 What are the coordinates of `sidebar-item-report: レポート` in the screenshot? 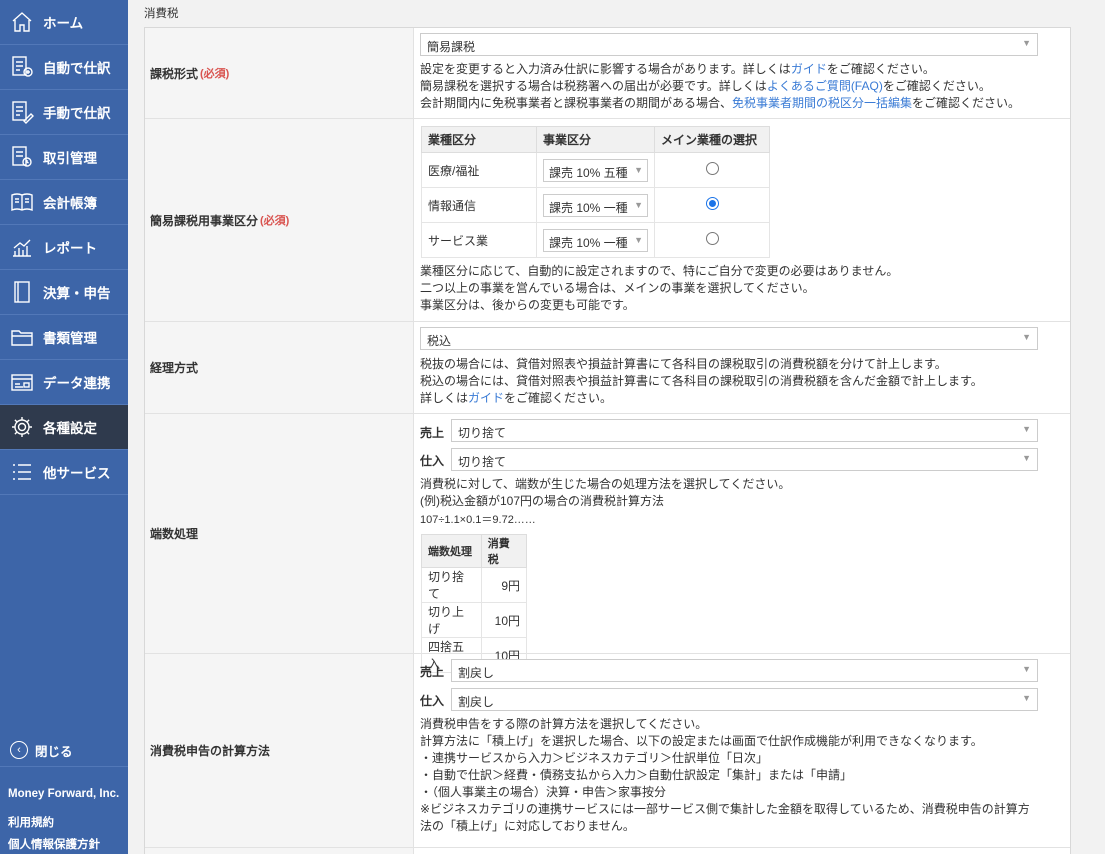 It's located at (64, 247).